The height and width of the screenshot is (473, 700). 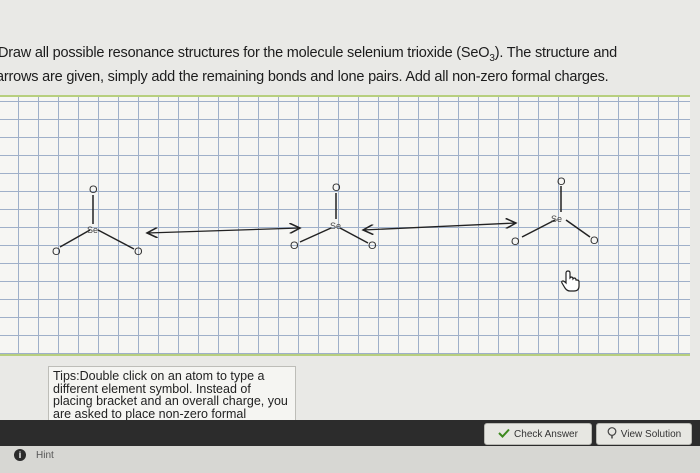 What do you see at coordinates (651, 434) in the screenshot?
I see `view-solution-label: View Solution` at bounding box center [651, 434].